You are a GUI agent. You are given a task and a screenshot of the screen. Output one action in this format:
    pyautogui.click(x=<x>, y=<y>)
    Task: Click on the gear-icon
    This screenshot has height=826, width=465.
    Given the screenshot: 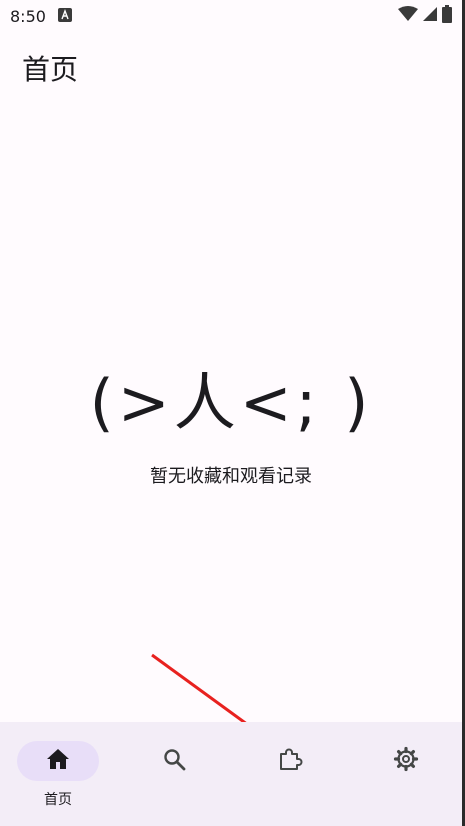 What is the action you would take?
    pyautogui.click(x=406, y=761)
    